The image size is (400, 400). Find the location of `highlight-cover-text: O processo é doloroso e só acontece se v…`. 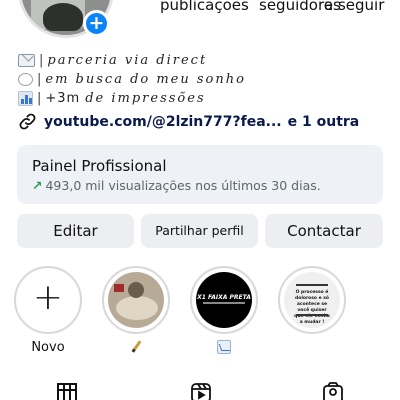

highlight-cover-text: O processo é doloroso e só acontece se v… is located at coordinates (312, 307).